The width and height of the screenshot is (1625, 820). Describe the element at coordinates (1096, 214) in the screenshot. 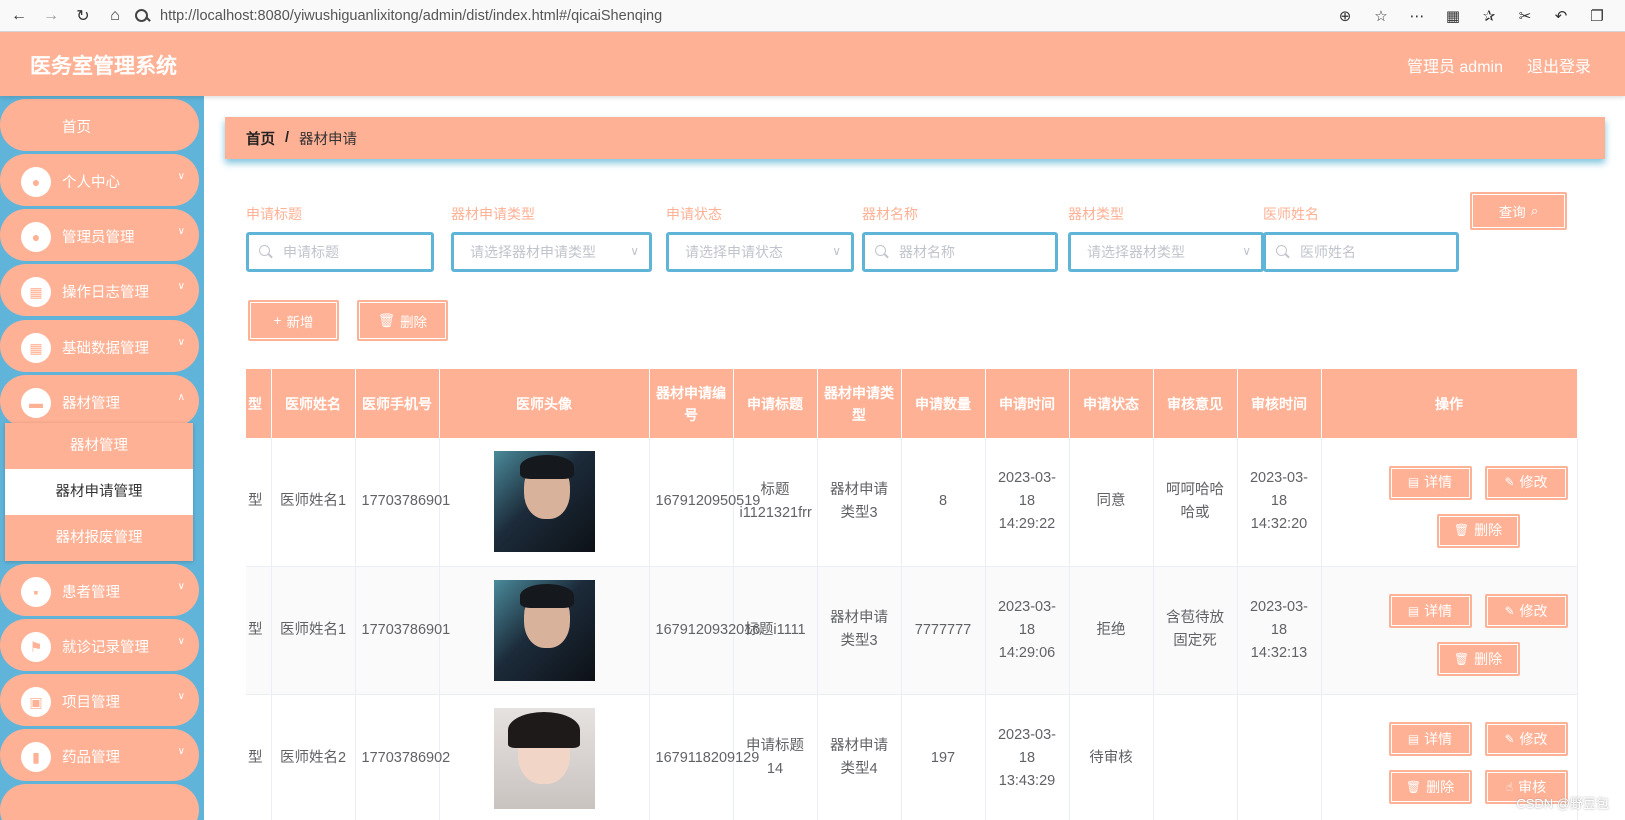

I see `filter-equipment-type-label: 器材类型` at that location.